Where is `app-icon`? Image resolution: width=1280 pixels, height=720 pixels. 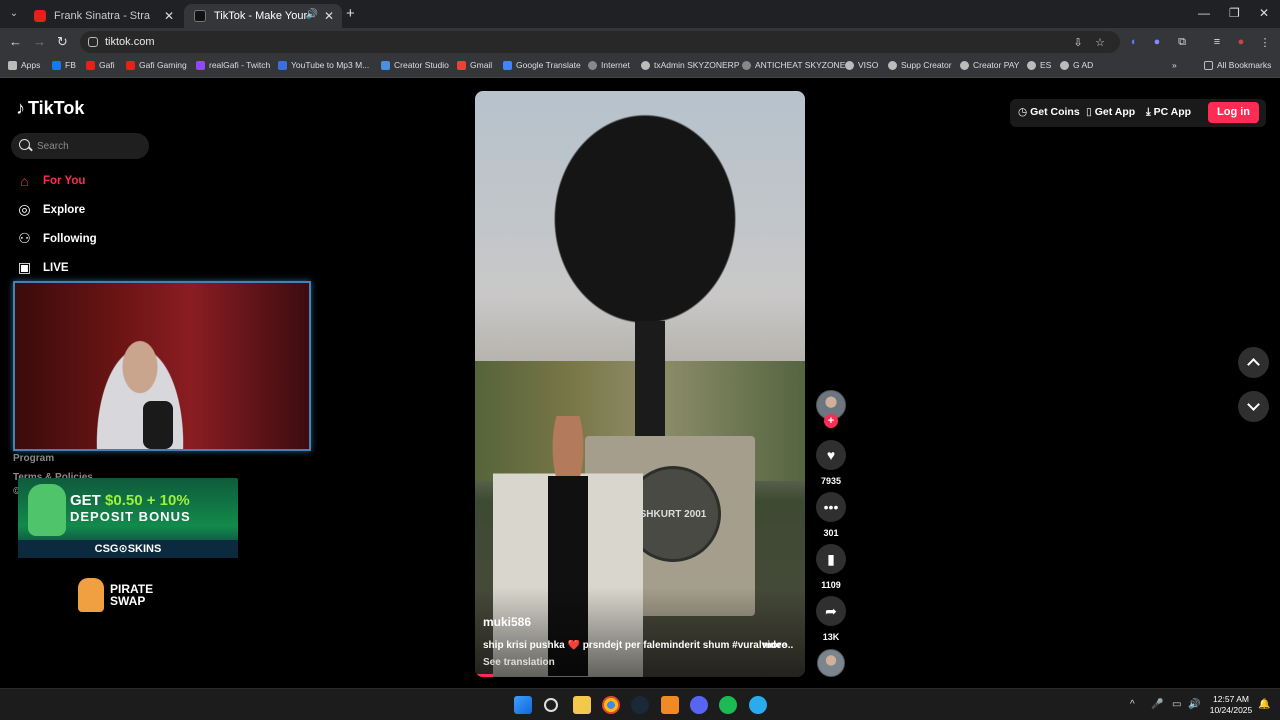 app-icon is located at coordinates (670, 705).